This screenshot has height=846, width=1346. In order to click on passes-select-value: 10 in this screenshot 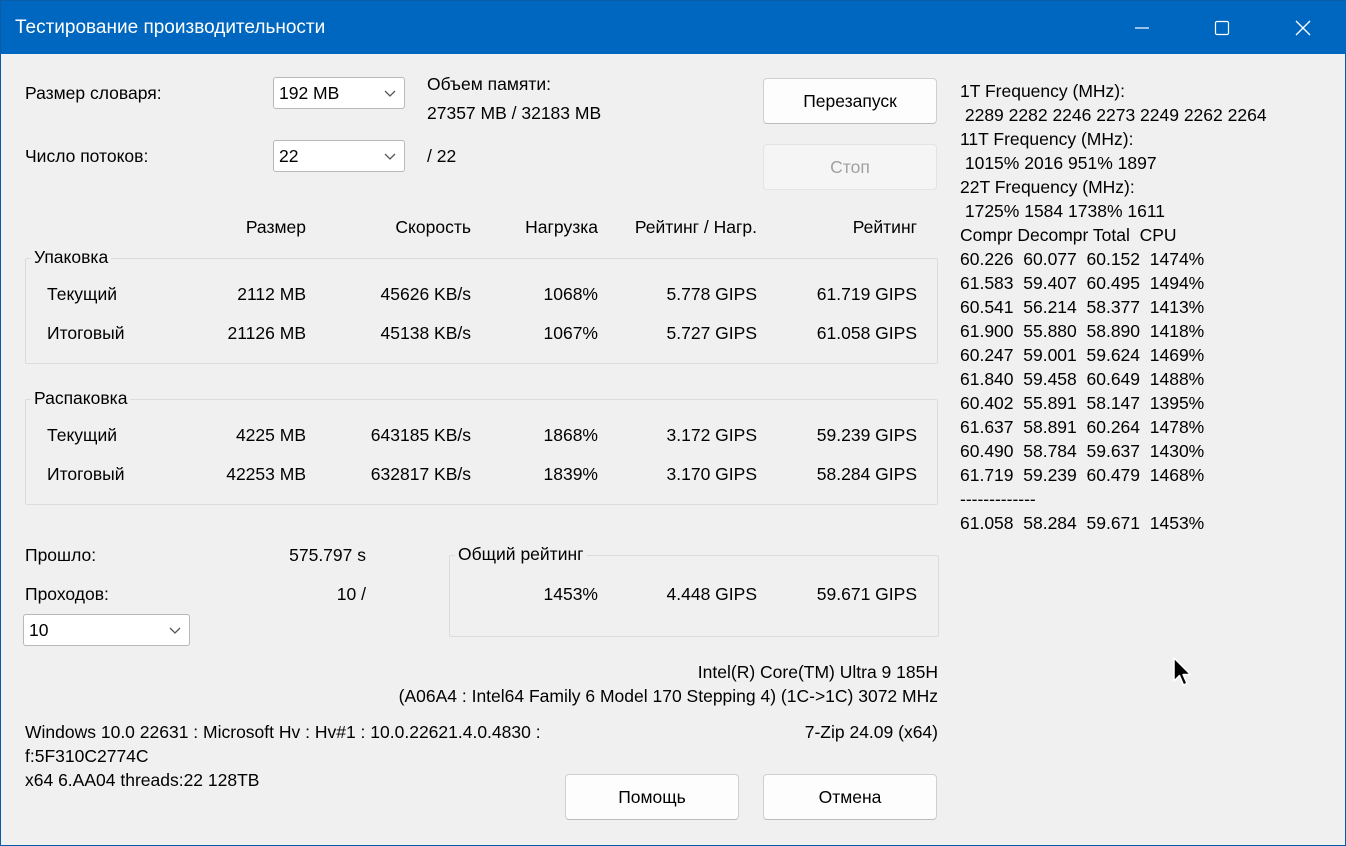, I will do `click(39, 630)`.